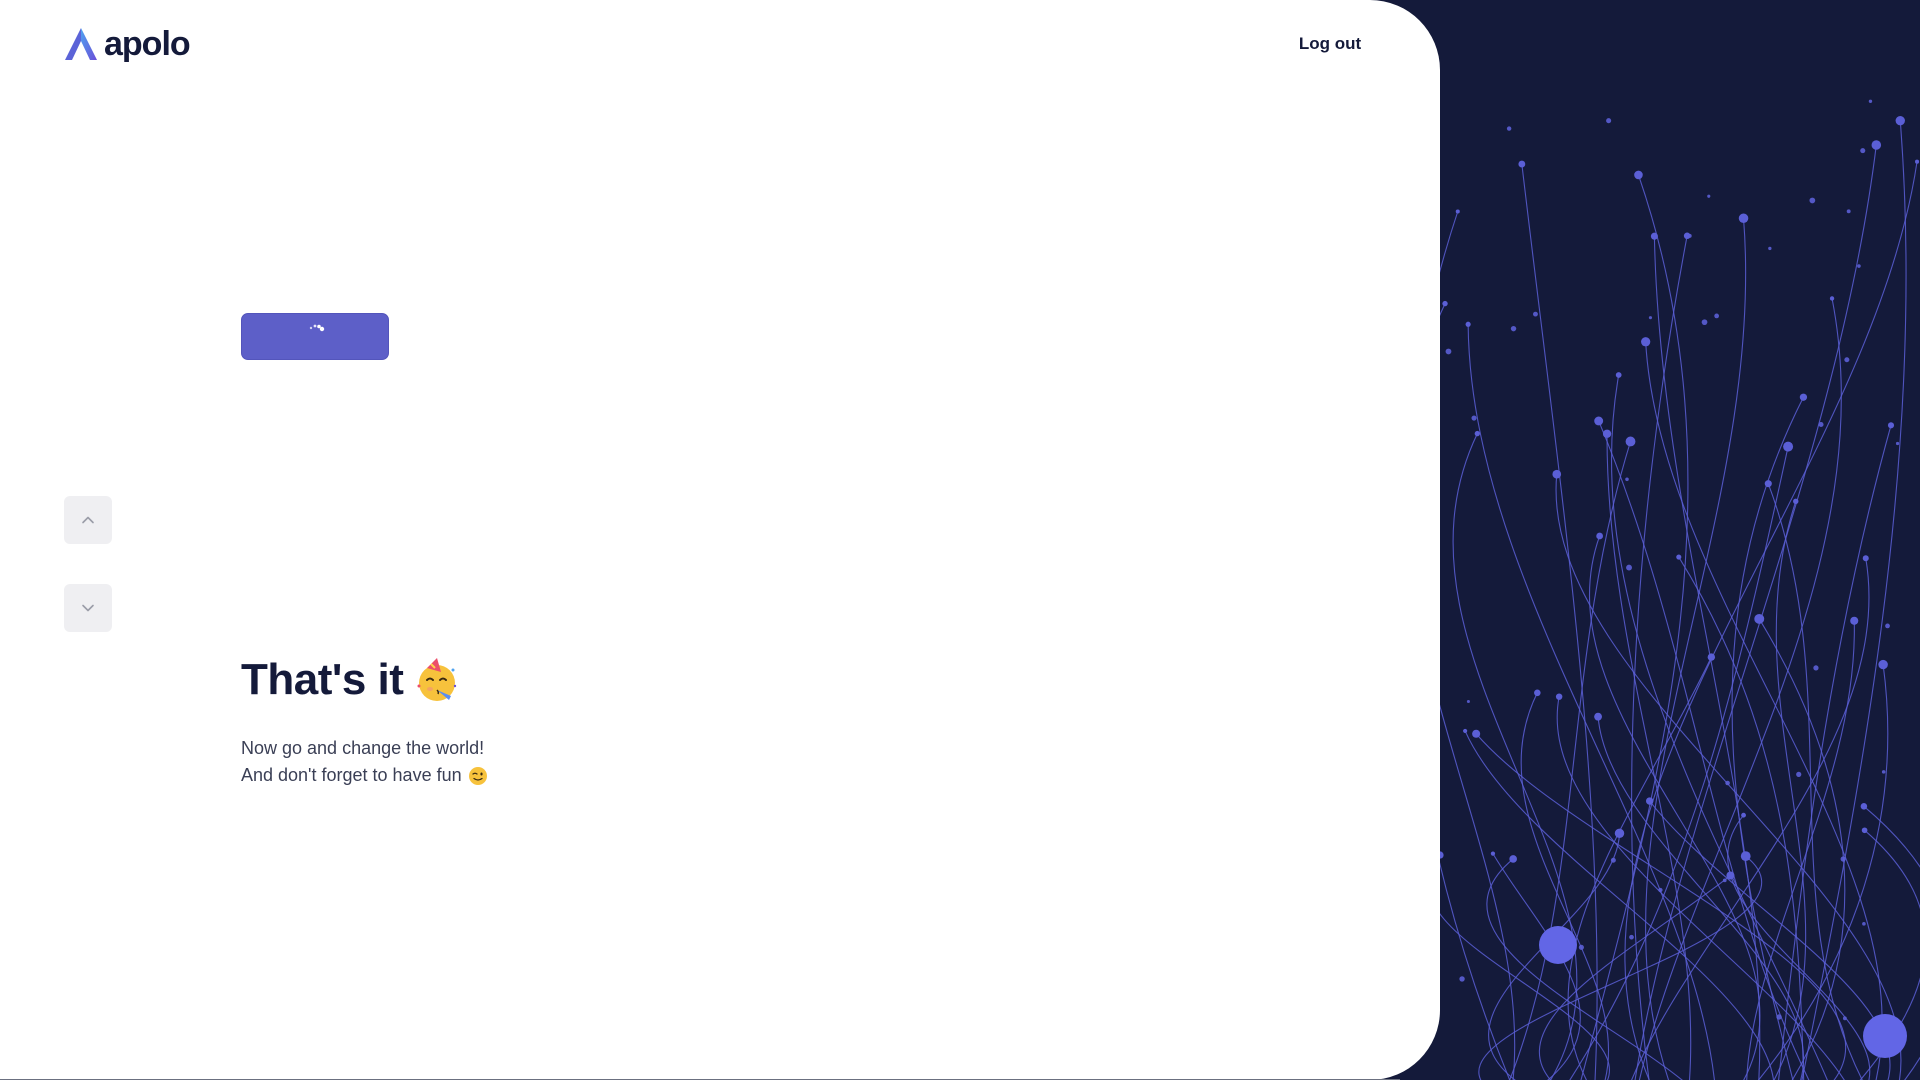  I want to click on message-line-2: And don't forget to have fun, so click(364, 775).